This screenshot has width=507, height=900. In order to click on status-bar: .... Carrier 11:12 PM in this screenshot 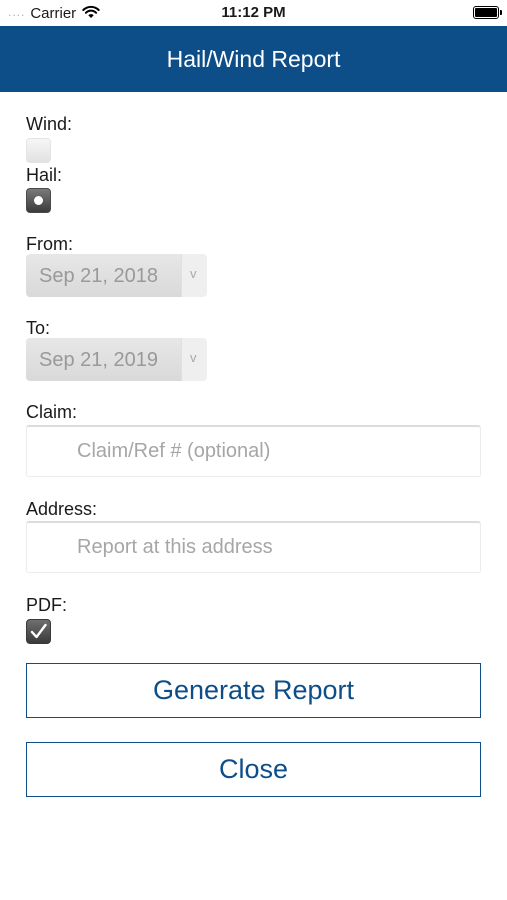, I will do `click(253, 13)`.